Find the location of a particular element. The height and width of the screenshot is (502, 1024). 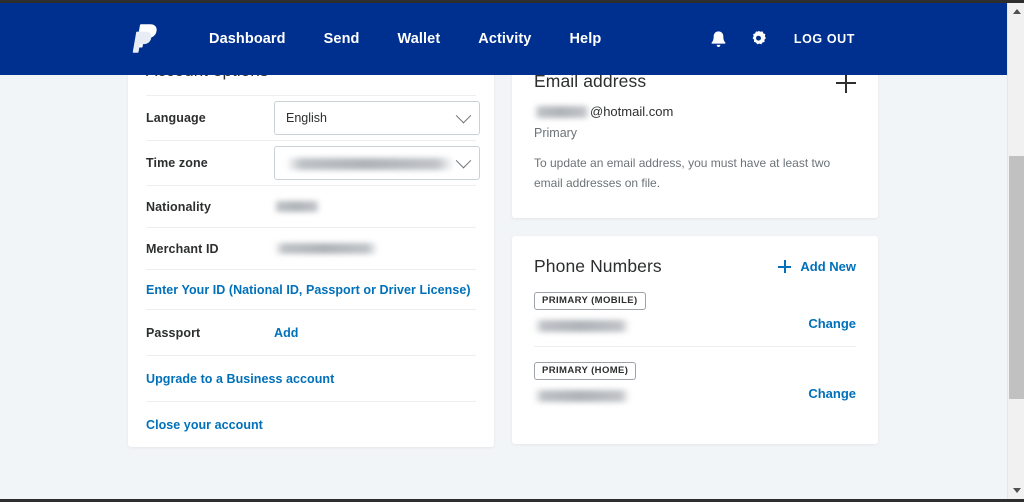

value-merchant-id is located at coordinates (375, 248).